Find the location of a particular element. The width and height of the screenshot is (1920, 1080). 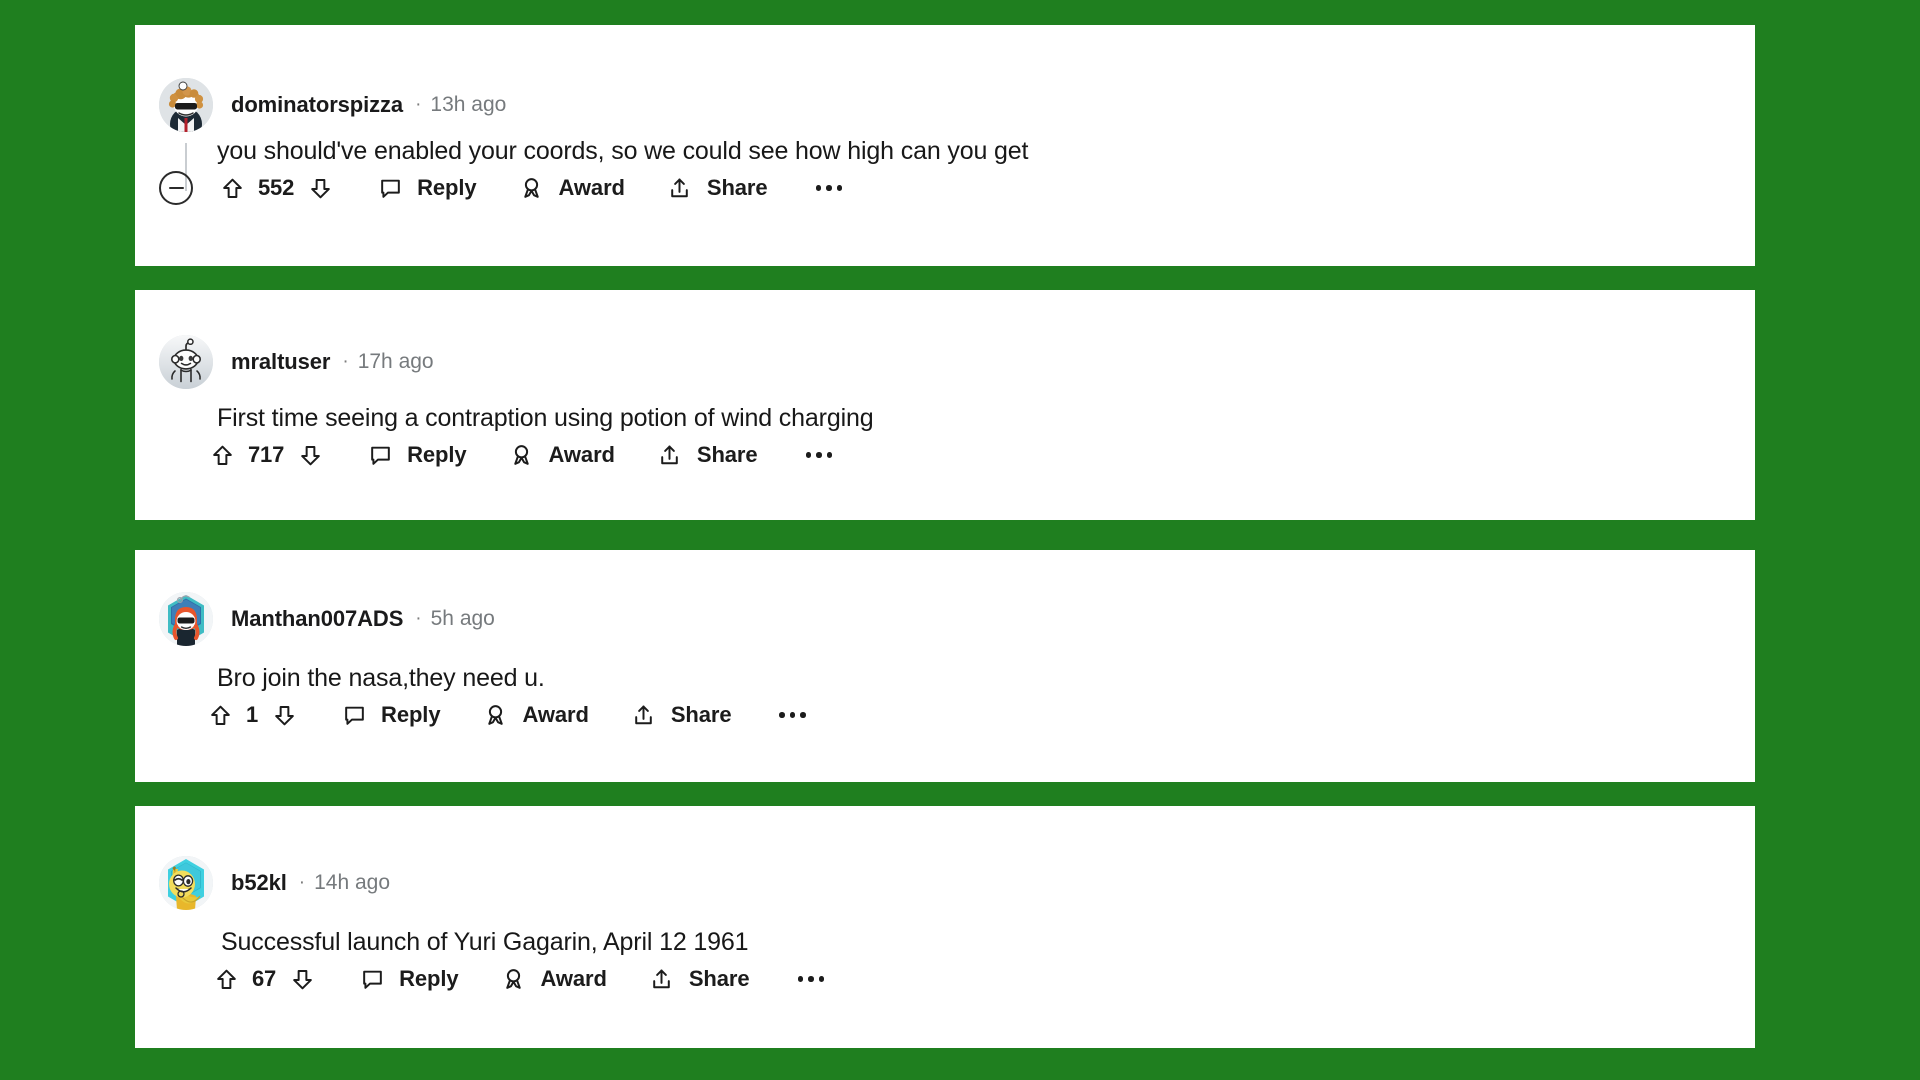

minus-circle-icon is located at coordinates (176, 188).